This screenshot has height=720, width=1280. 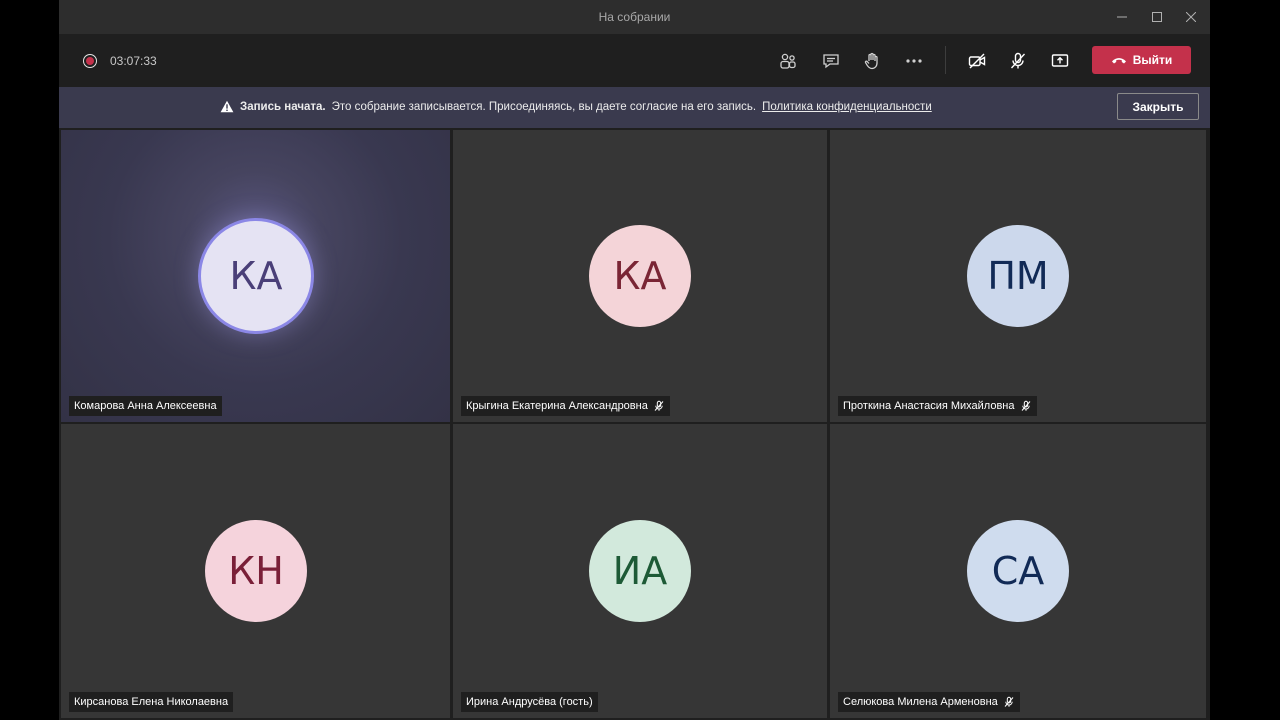 I want to click on chat-icon, so click(x=831, y=61).